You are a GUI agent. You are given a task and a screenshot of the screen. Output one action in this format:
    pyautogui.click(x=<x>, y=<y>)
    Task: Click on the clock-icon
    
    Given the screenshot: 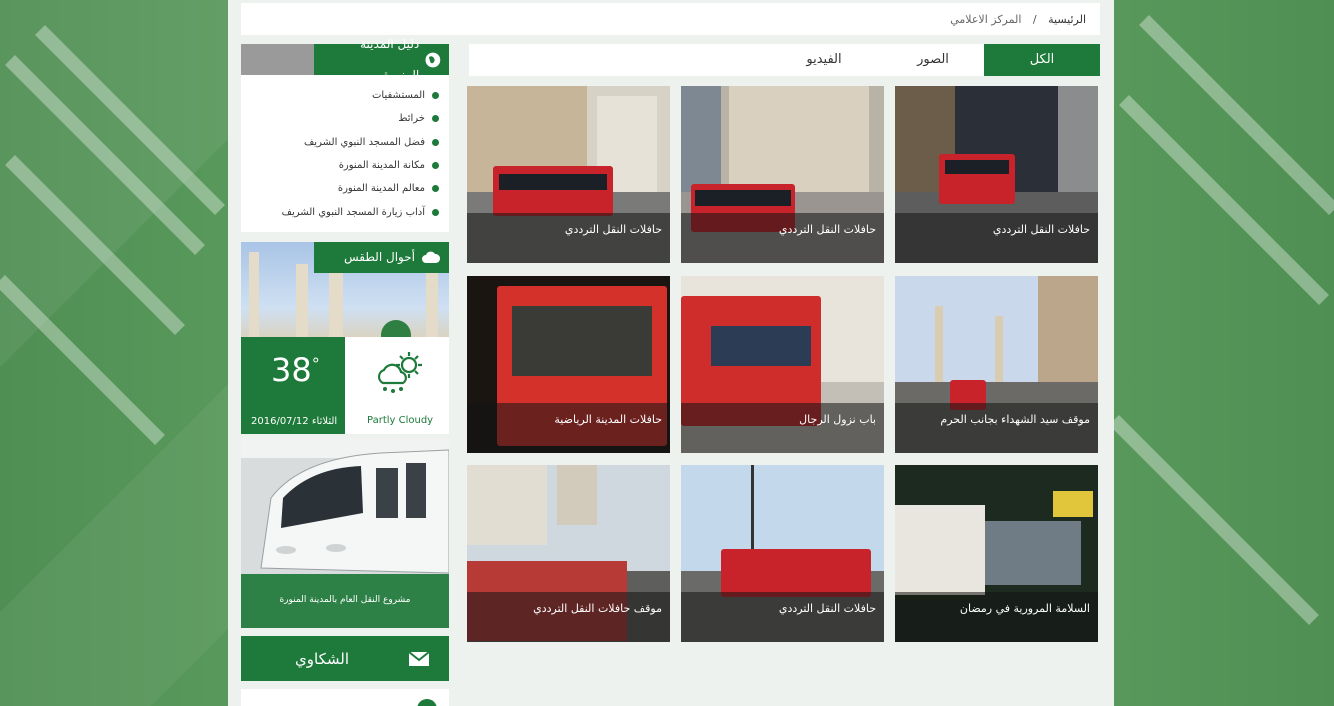 What is the action you would take?
    pyautogui.click(x=427, y=702)
    